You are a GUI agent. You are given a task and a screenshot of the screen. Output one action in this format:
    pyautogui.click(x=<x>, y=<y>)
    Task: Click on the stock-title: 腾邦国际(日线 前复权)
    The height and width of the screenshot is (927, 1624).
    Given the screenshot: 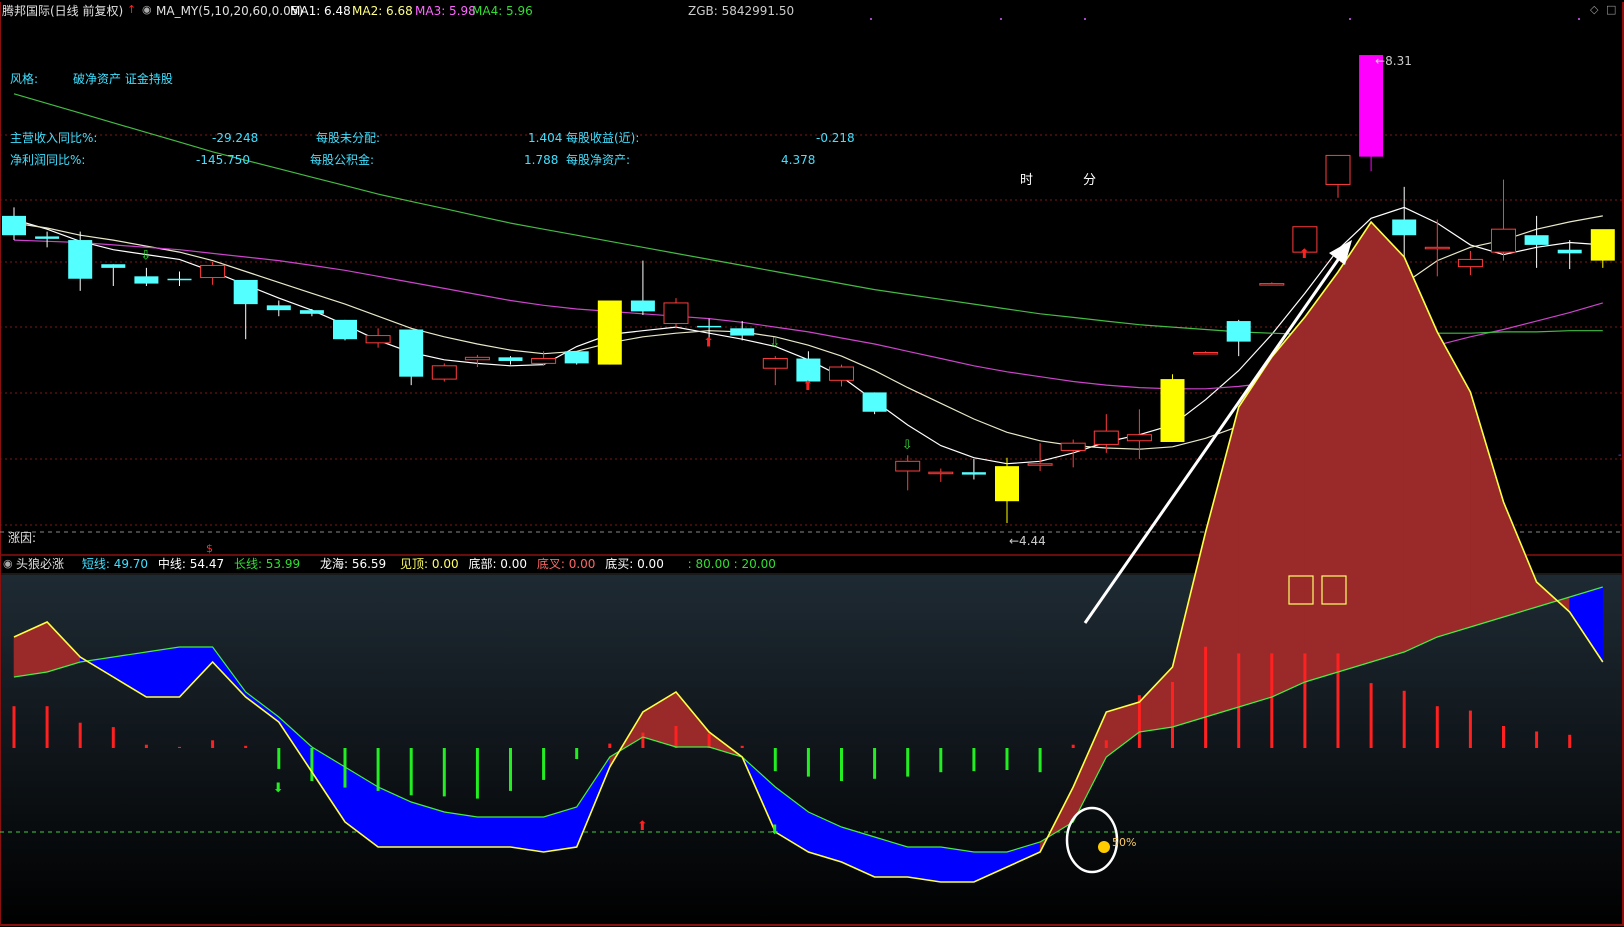 What is the action you would take?
    pyautogui.click(x=63, y=11)
    